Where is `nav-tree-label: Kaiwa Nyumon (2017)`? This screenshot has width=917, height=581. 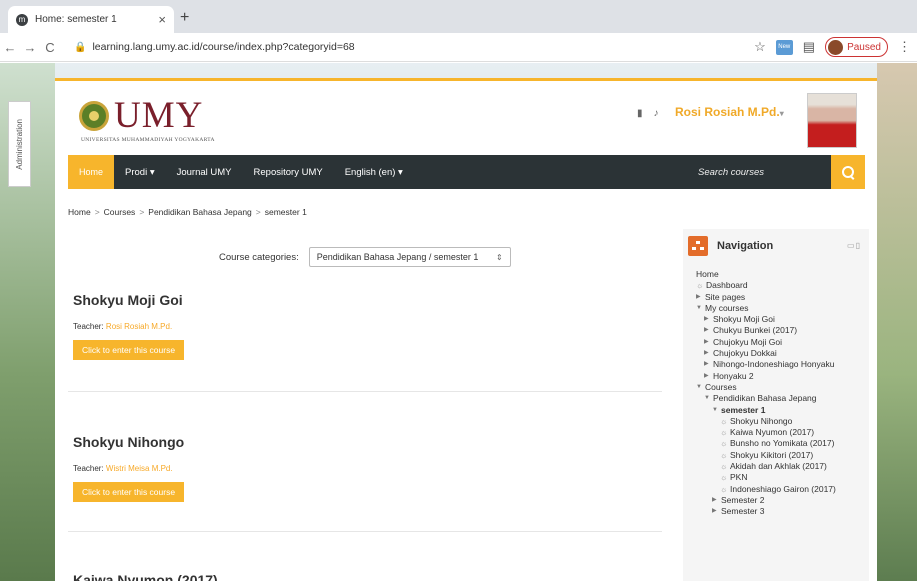 nav-tree-label: Kaiwa Nyumon (2017) is located at coordinates (772, 432).